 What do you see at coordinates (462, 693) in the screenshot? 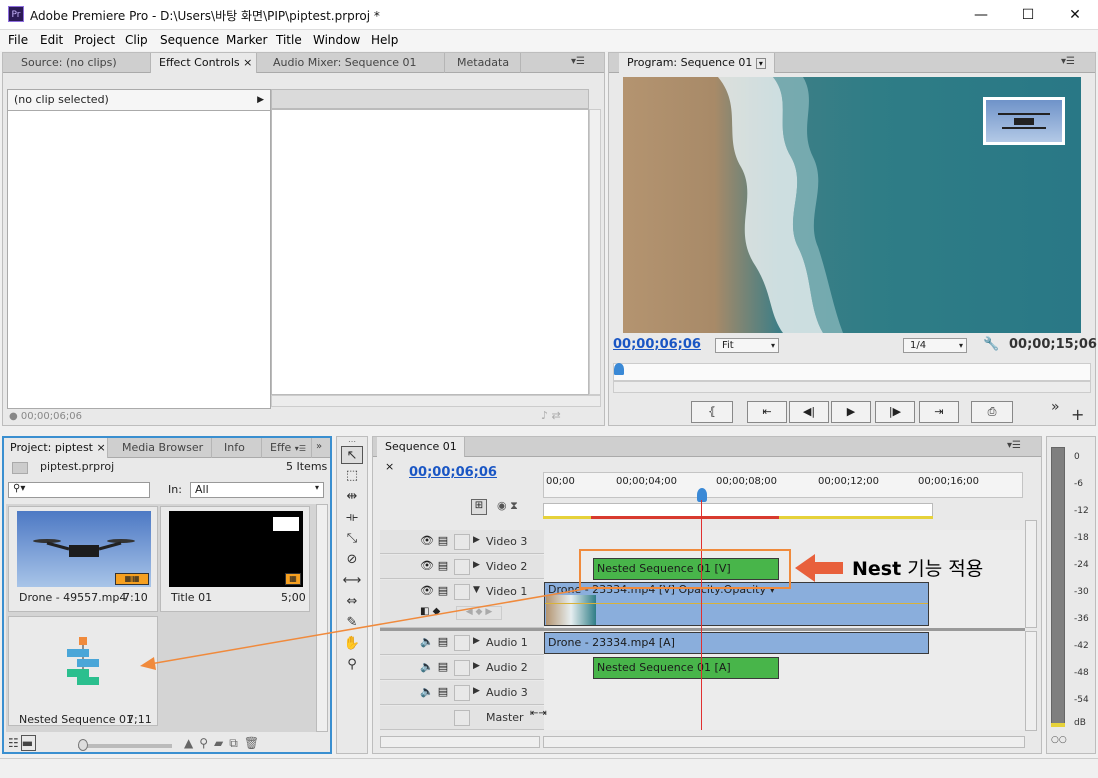
I see `track-audio-3: 🔈 ▤ ▶ Audio 3` at bounding box center [462, 693].